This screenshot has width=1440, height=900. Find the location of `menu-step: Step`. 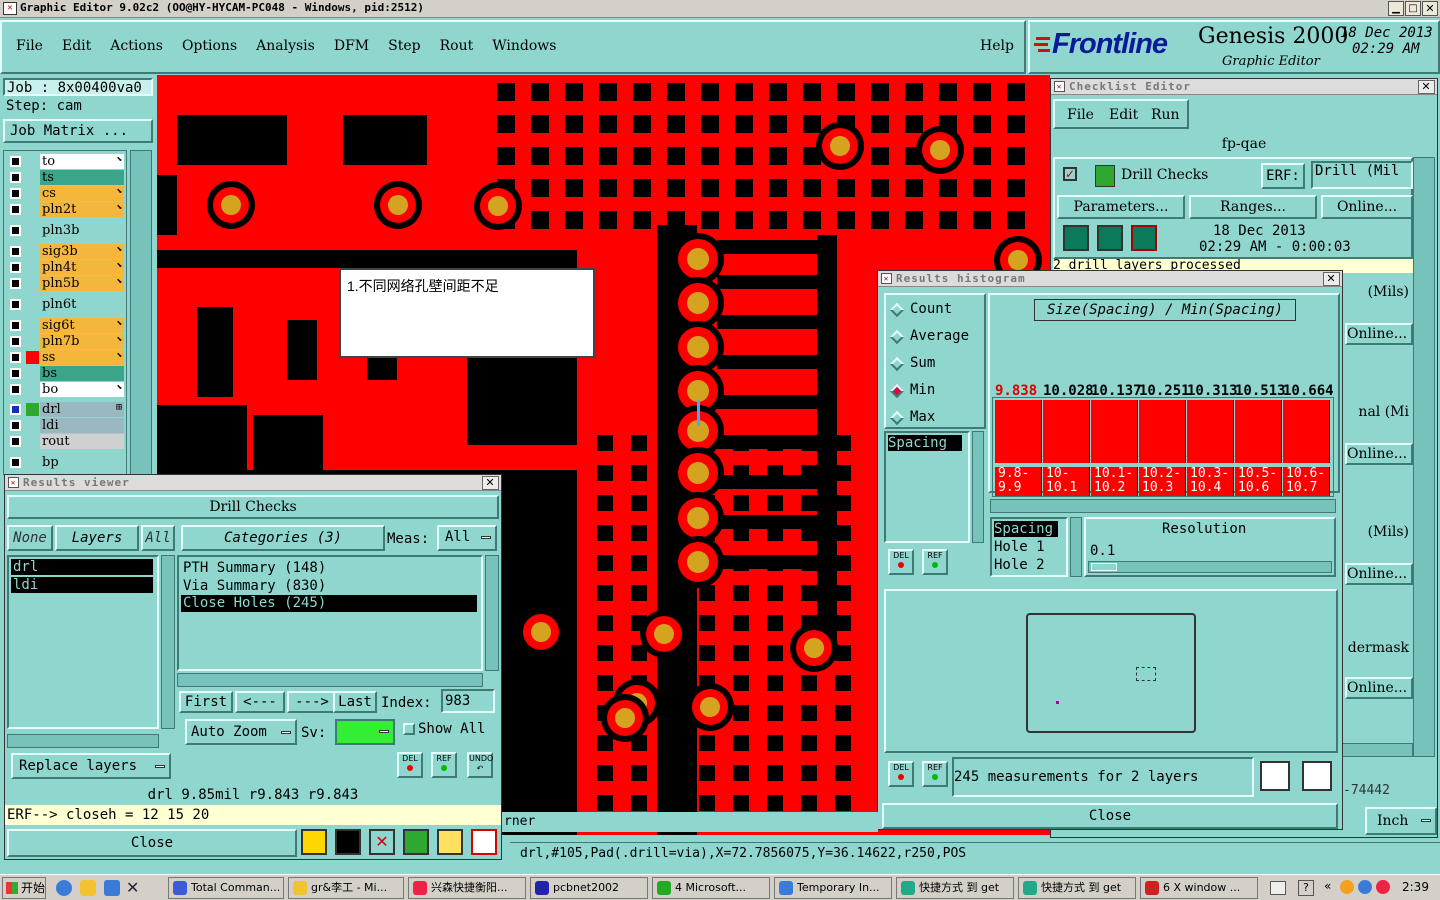

menu-step: Step is located at coordinates (404, 46).